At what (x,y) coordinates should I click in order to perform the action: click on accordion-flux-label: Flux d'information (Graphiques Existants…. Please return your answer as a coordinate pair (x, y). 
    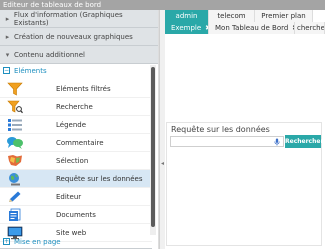
    Looking at the image, I should click on (68, 18).